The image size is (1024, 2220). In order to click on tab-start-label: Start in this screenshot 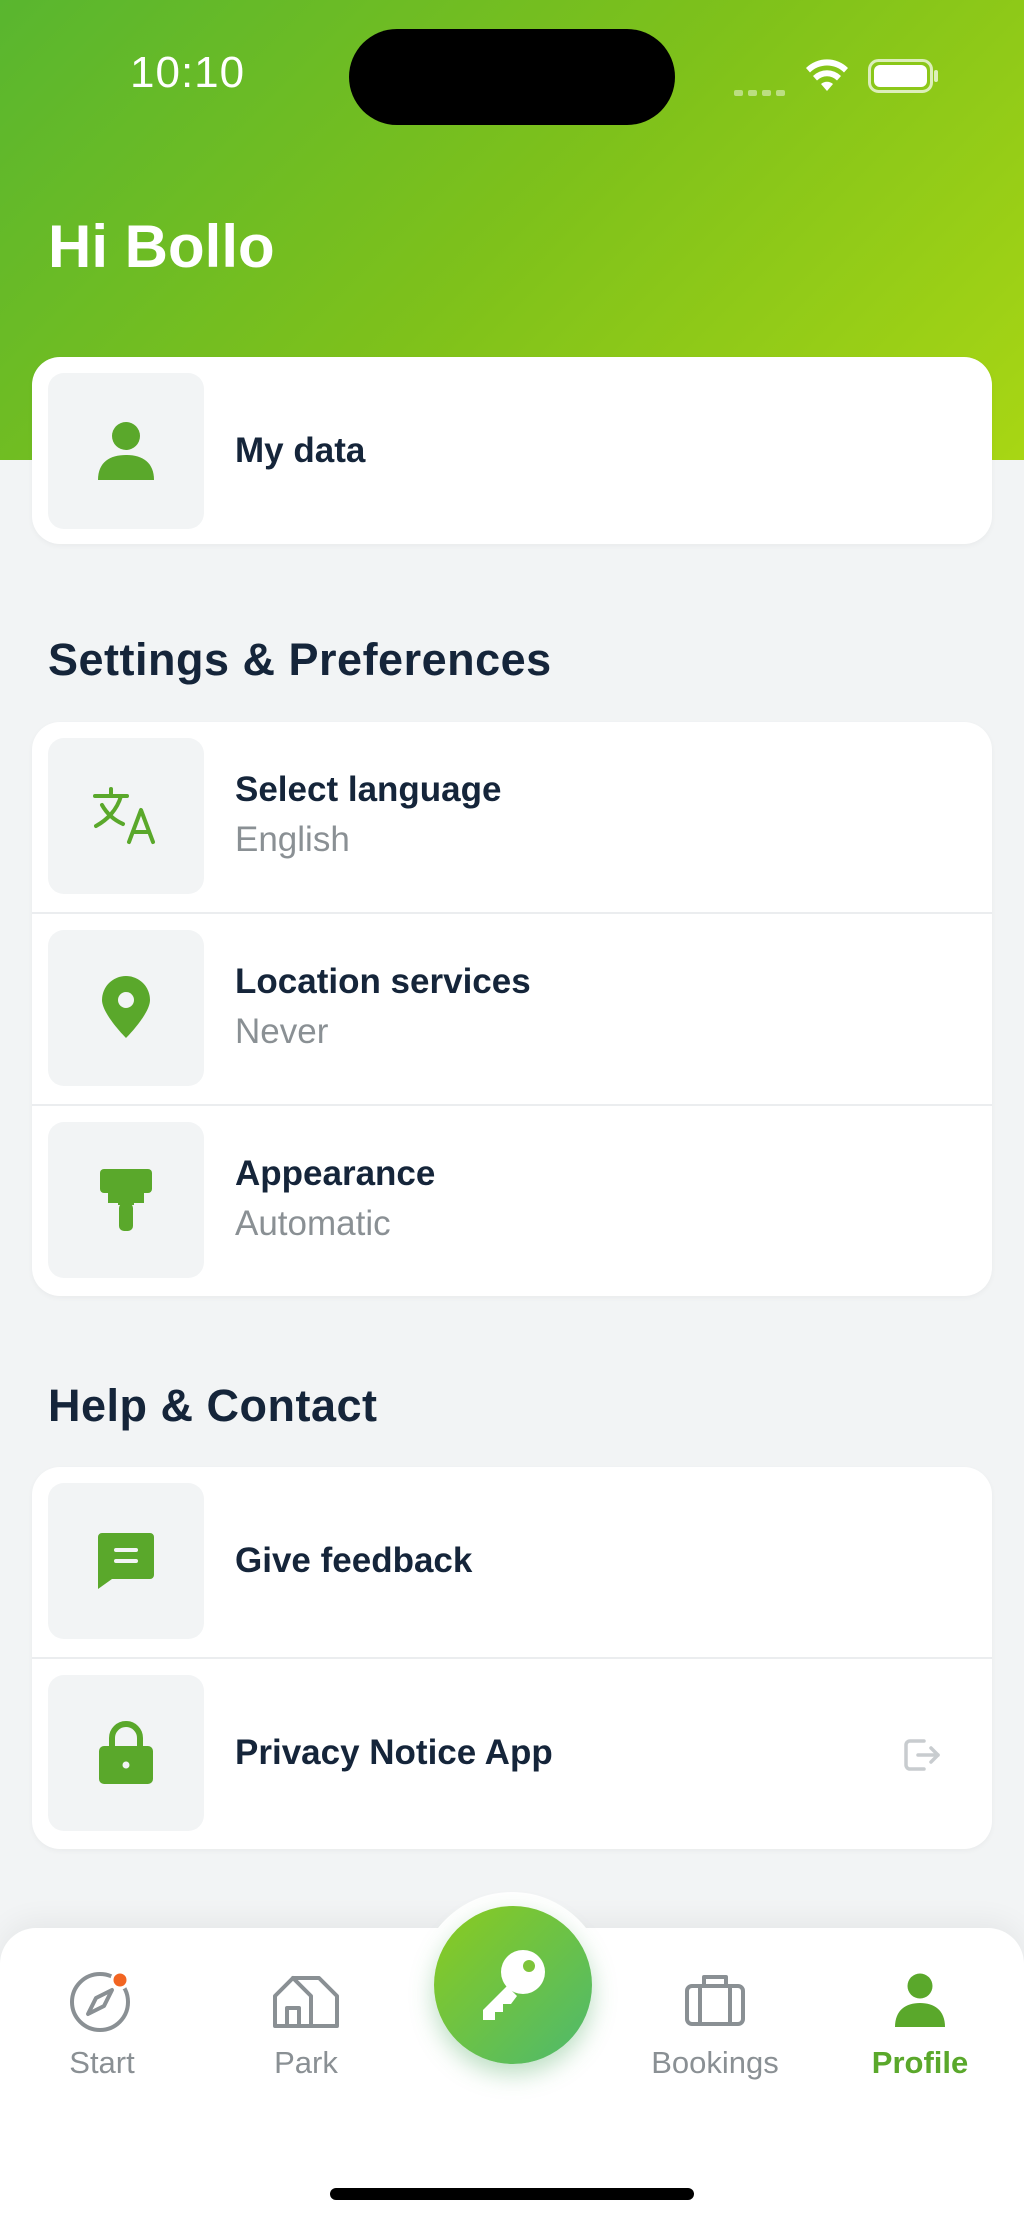, I will do `click(102, 2062)`.